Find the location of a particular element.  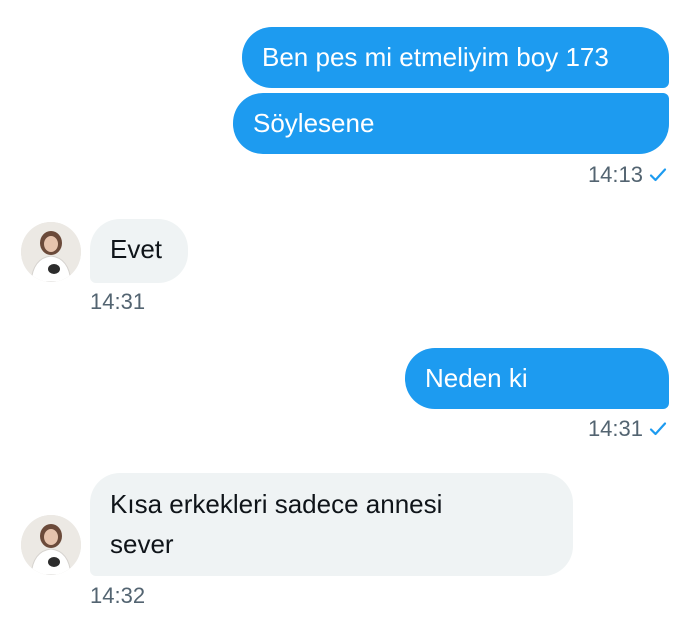

message-timestamp: 14:32 is located at coordinates (117, 596).